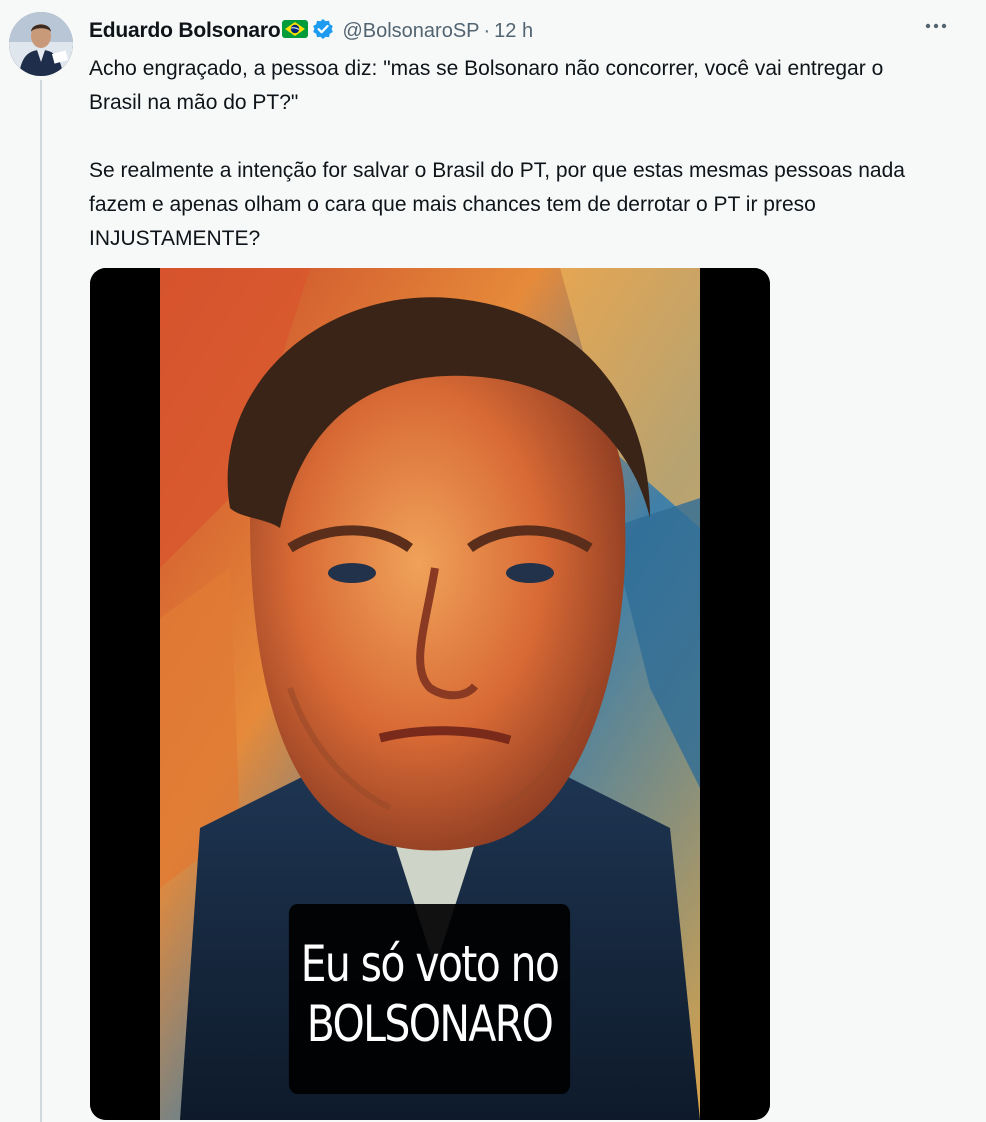  What do you see at coordinates (513, 31) in the screenshot?
I see `timestamp: 12 h` at bounding box center [513, 31].